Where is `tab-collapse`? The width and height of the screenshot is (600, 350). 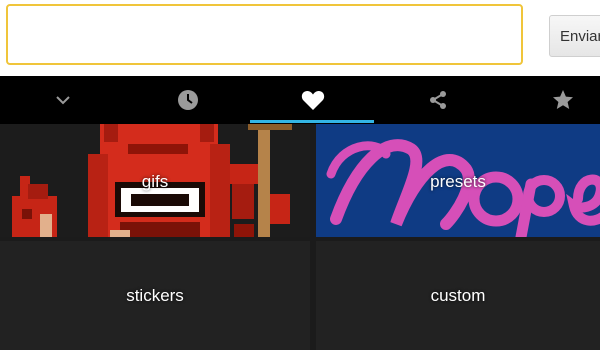
tab-collapse is located at coordinates (62, 100).